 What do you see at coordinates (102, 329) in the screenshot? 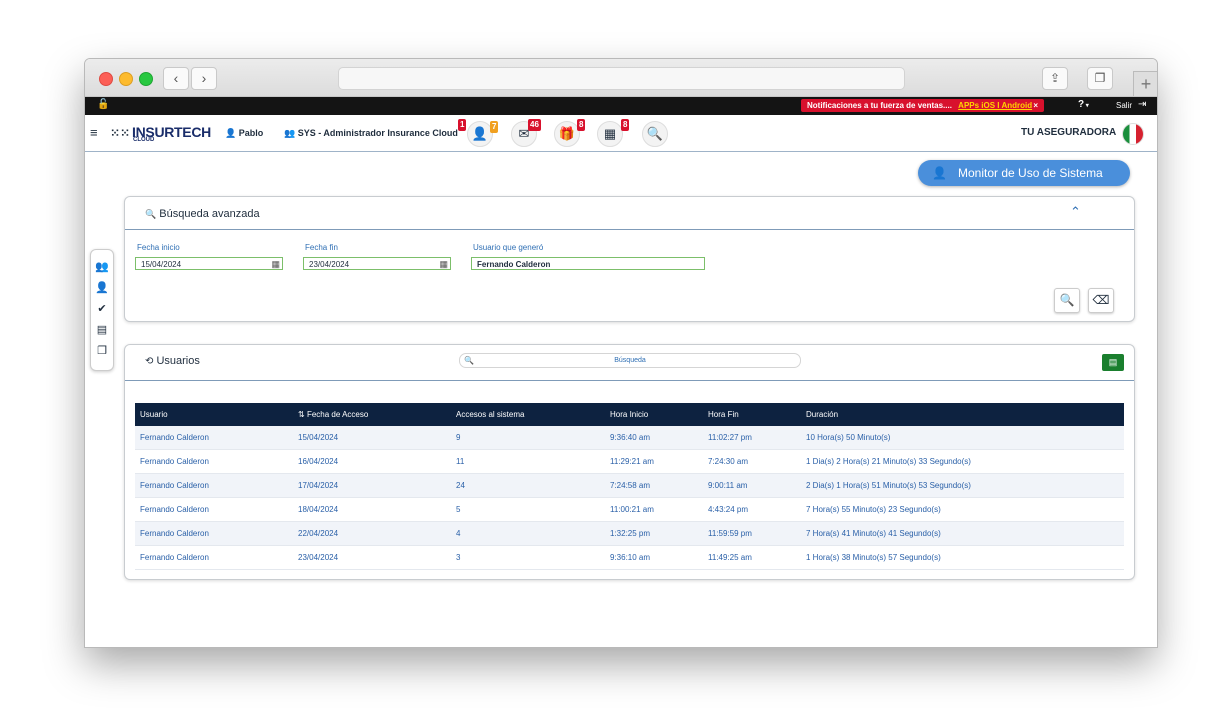
I see `excel-file-icon: ▤` at bounding box center [102, 329].